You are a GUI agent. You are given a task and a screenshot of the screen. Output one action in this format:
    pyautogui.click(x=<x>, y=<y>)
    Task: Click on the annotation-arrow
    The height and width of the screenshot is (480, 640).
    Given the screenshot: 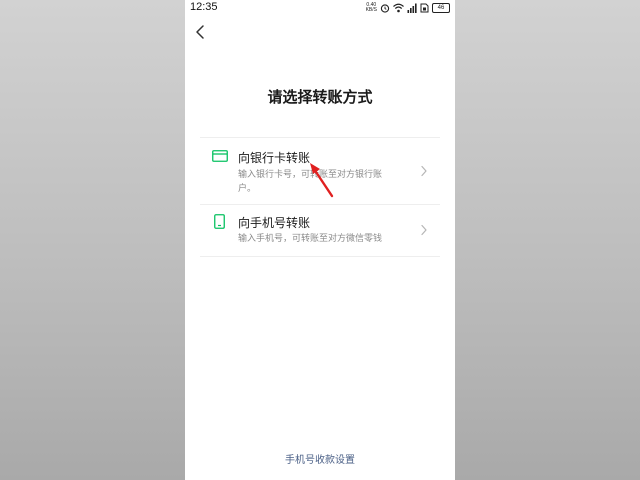 What is the action you would take?
    pyautogui.click(x=322, y=180)
    